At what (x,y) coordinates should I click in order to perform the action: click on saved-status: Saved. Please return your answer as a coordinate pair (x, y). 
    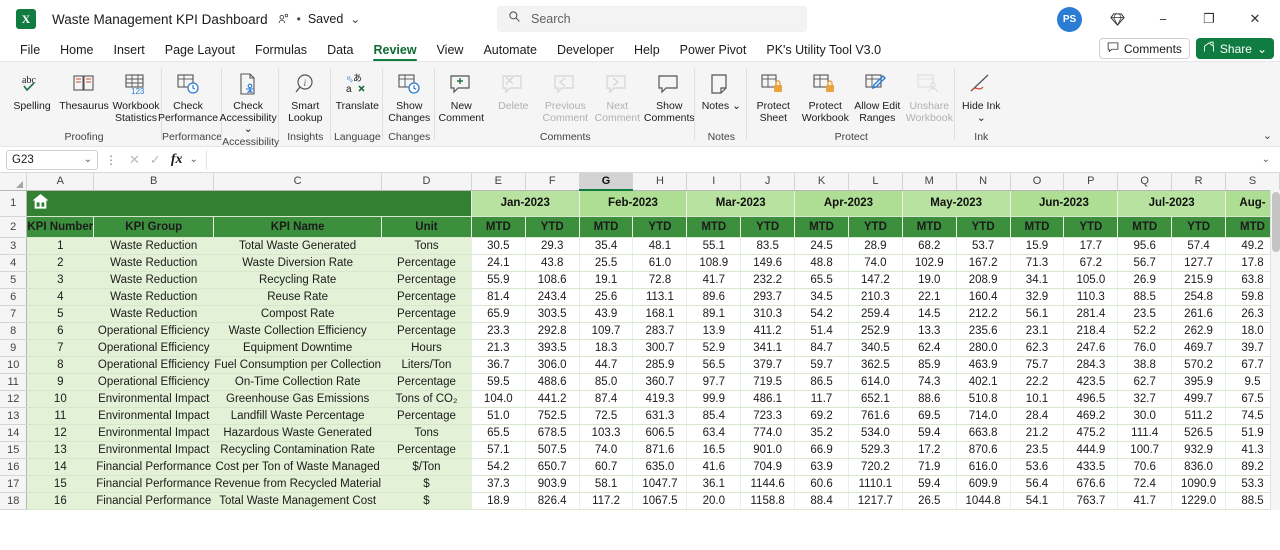
    Looking at the image, I should click on (325, 19).